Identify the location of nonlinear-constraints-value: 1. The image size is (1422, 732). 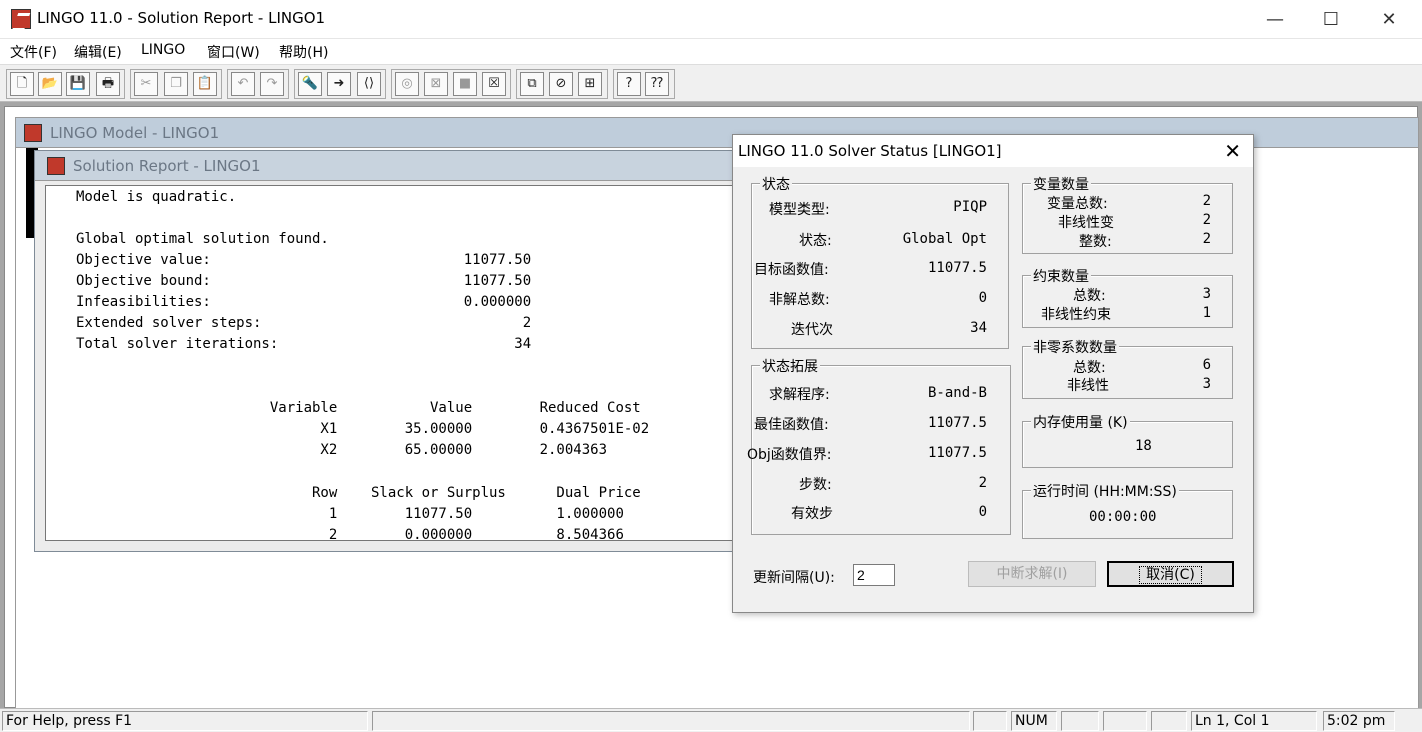
(1206, 313).